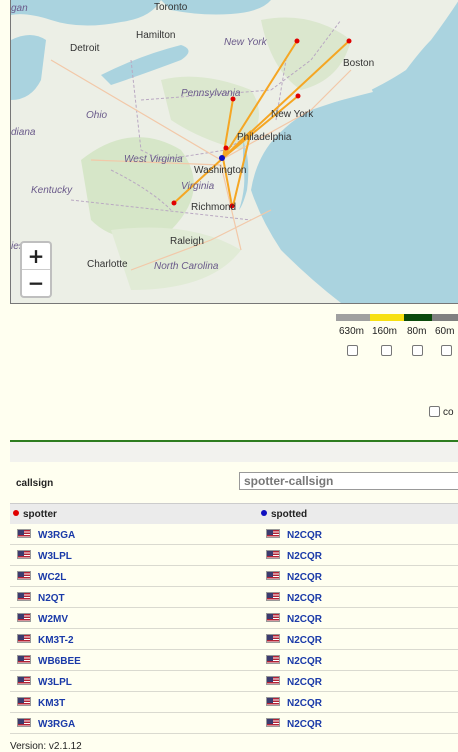 This screenshot has height=752, width=458. I want to click on map-label: Charlotte, so click(107, 264).